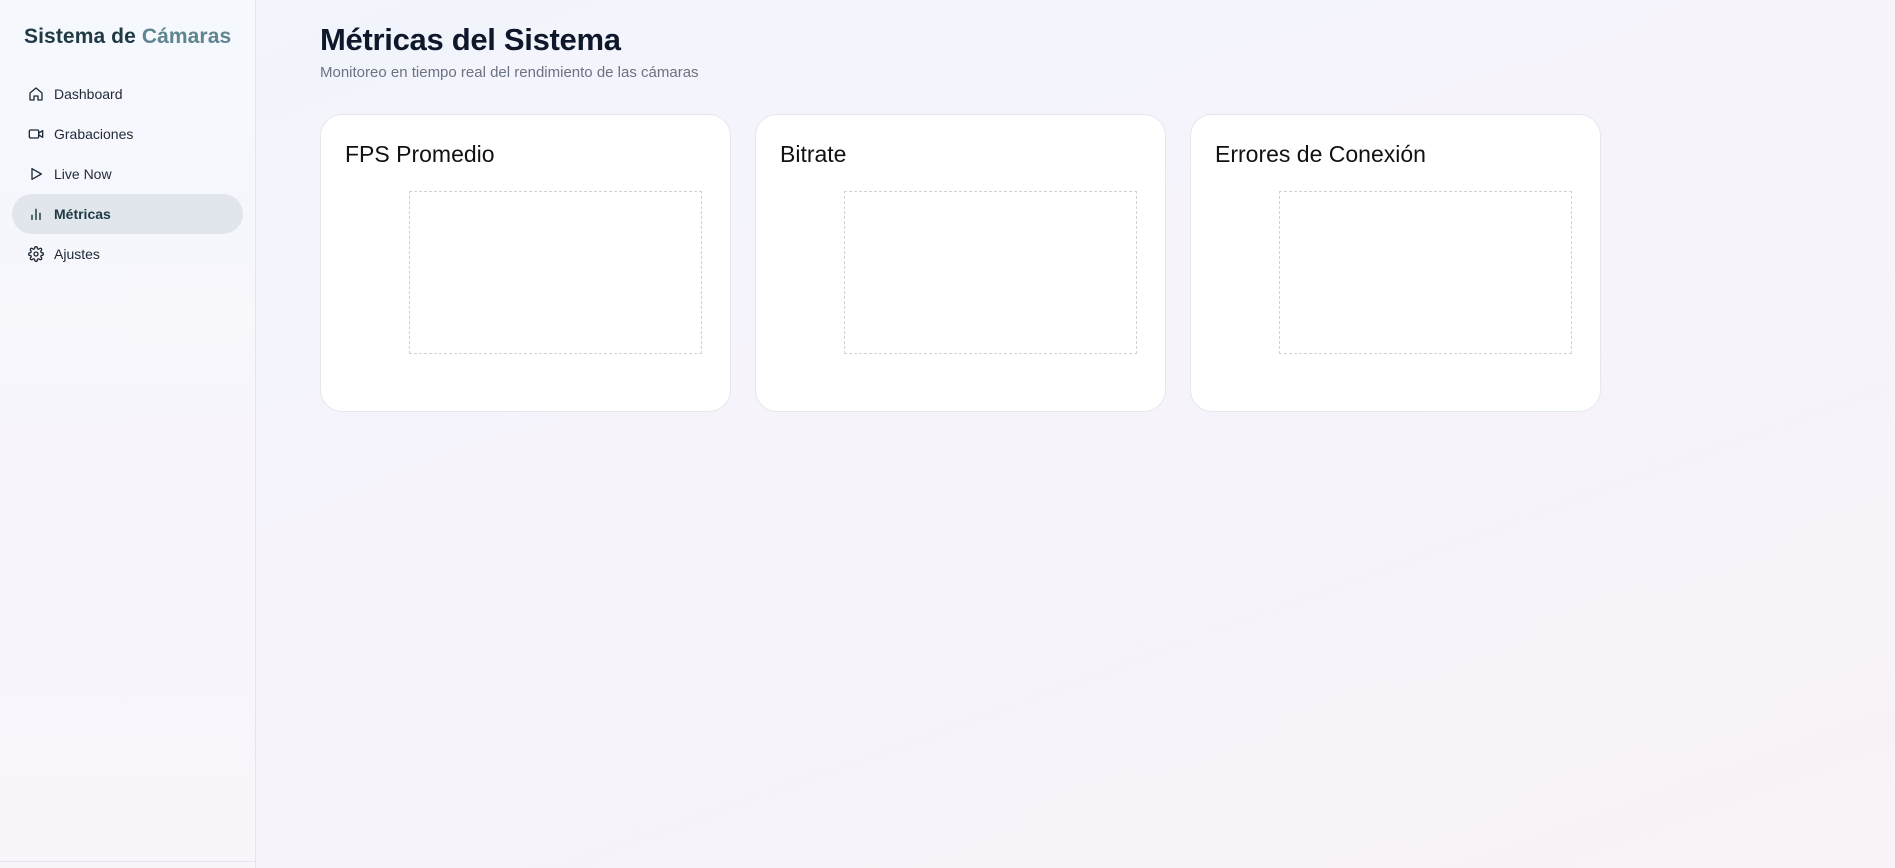  I want to click on brand-text-accent: Cámaras, so click(186, 36).